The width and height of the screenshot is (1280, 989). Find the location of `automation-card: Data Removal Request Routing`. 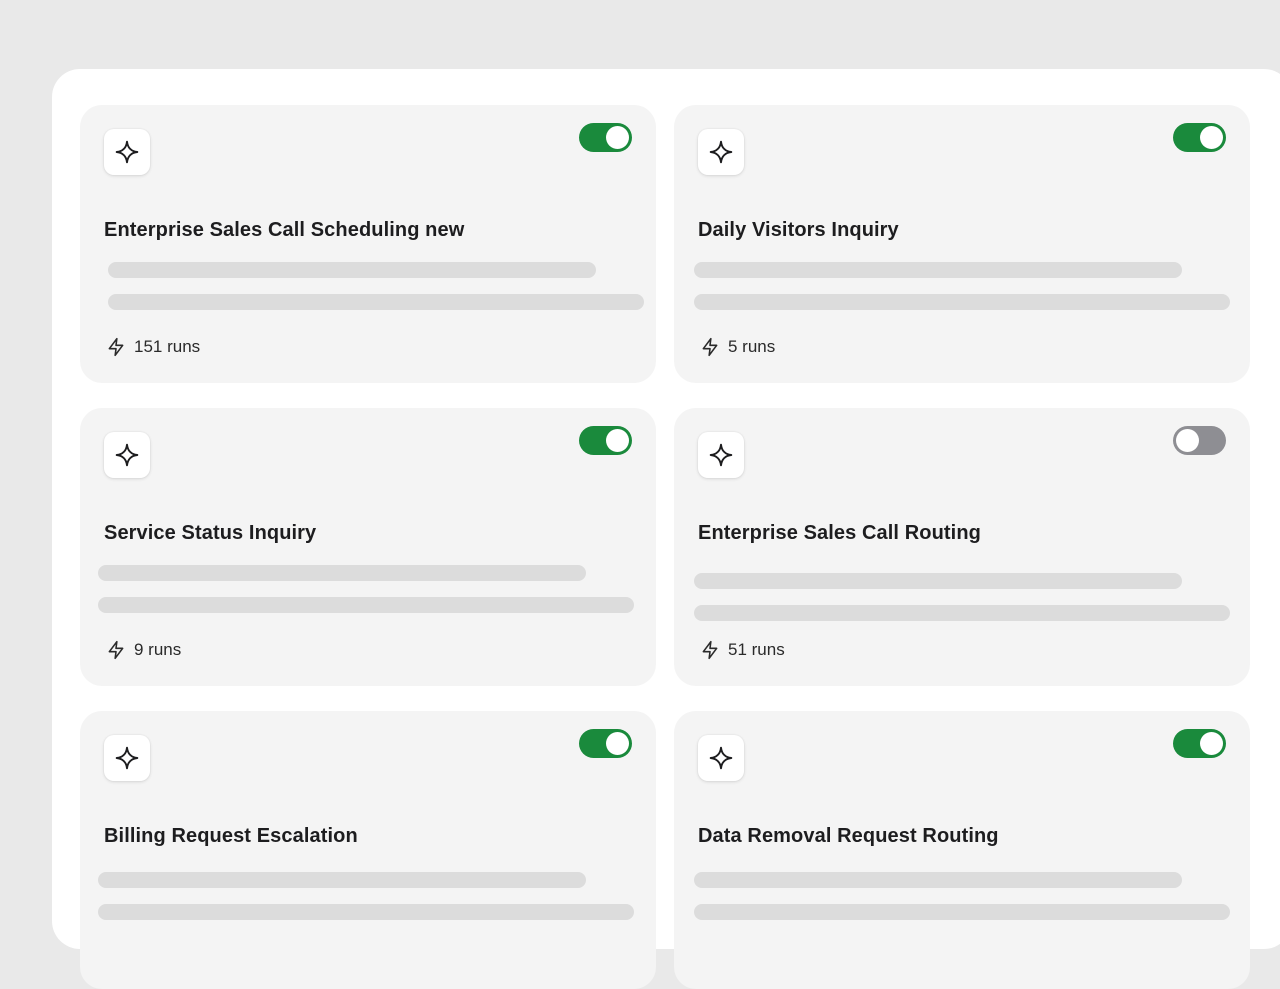

automation-card: Data Removal Request Routing is located at coordinates (962, 850).